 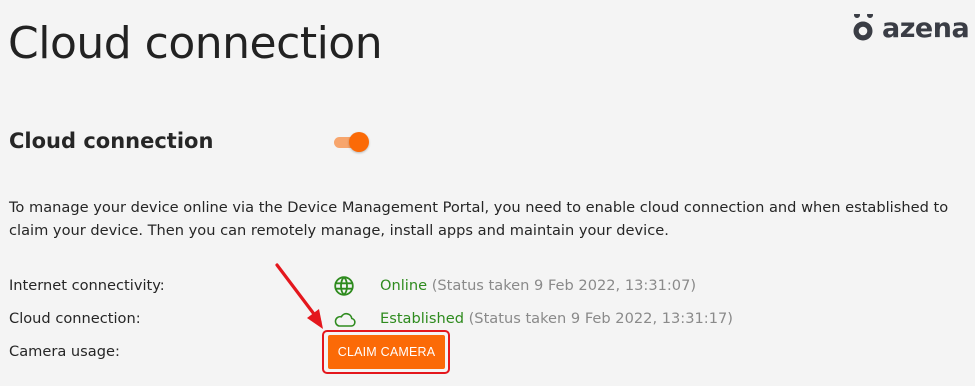 I want to click on cloud-status-time: (Status taken 9 Feb 2022, 13:31:17), so click(x=600, y=318).